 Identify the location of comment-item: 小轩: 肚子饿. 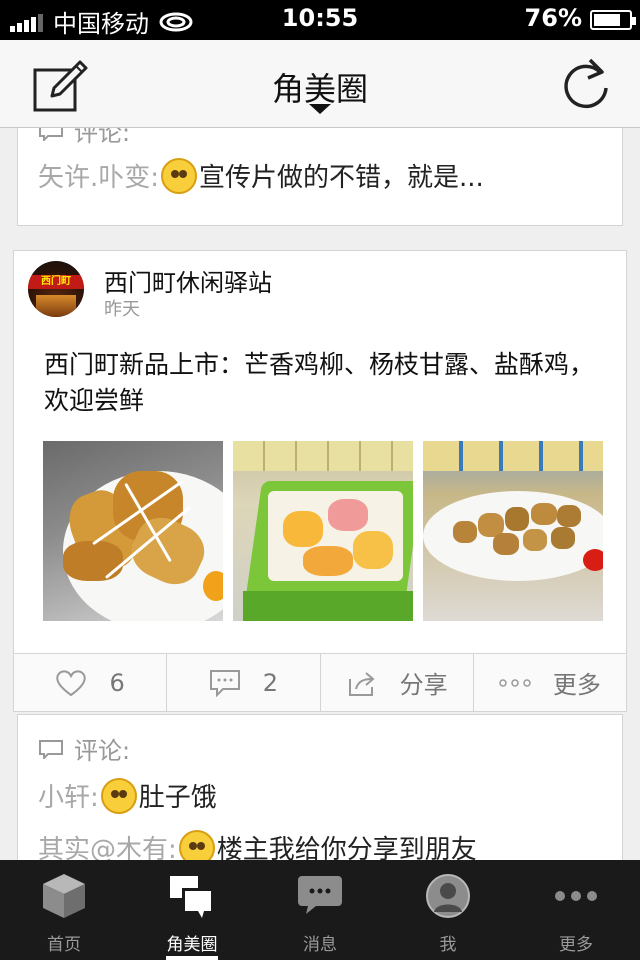
(127, 795).